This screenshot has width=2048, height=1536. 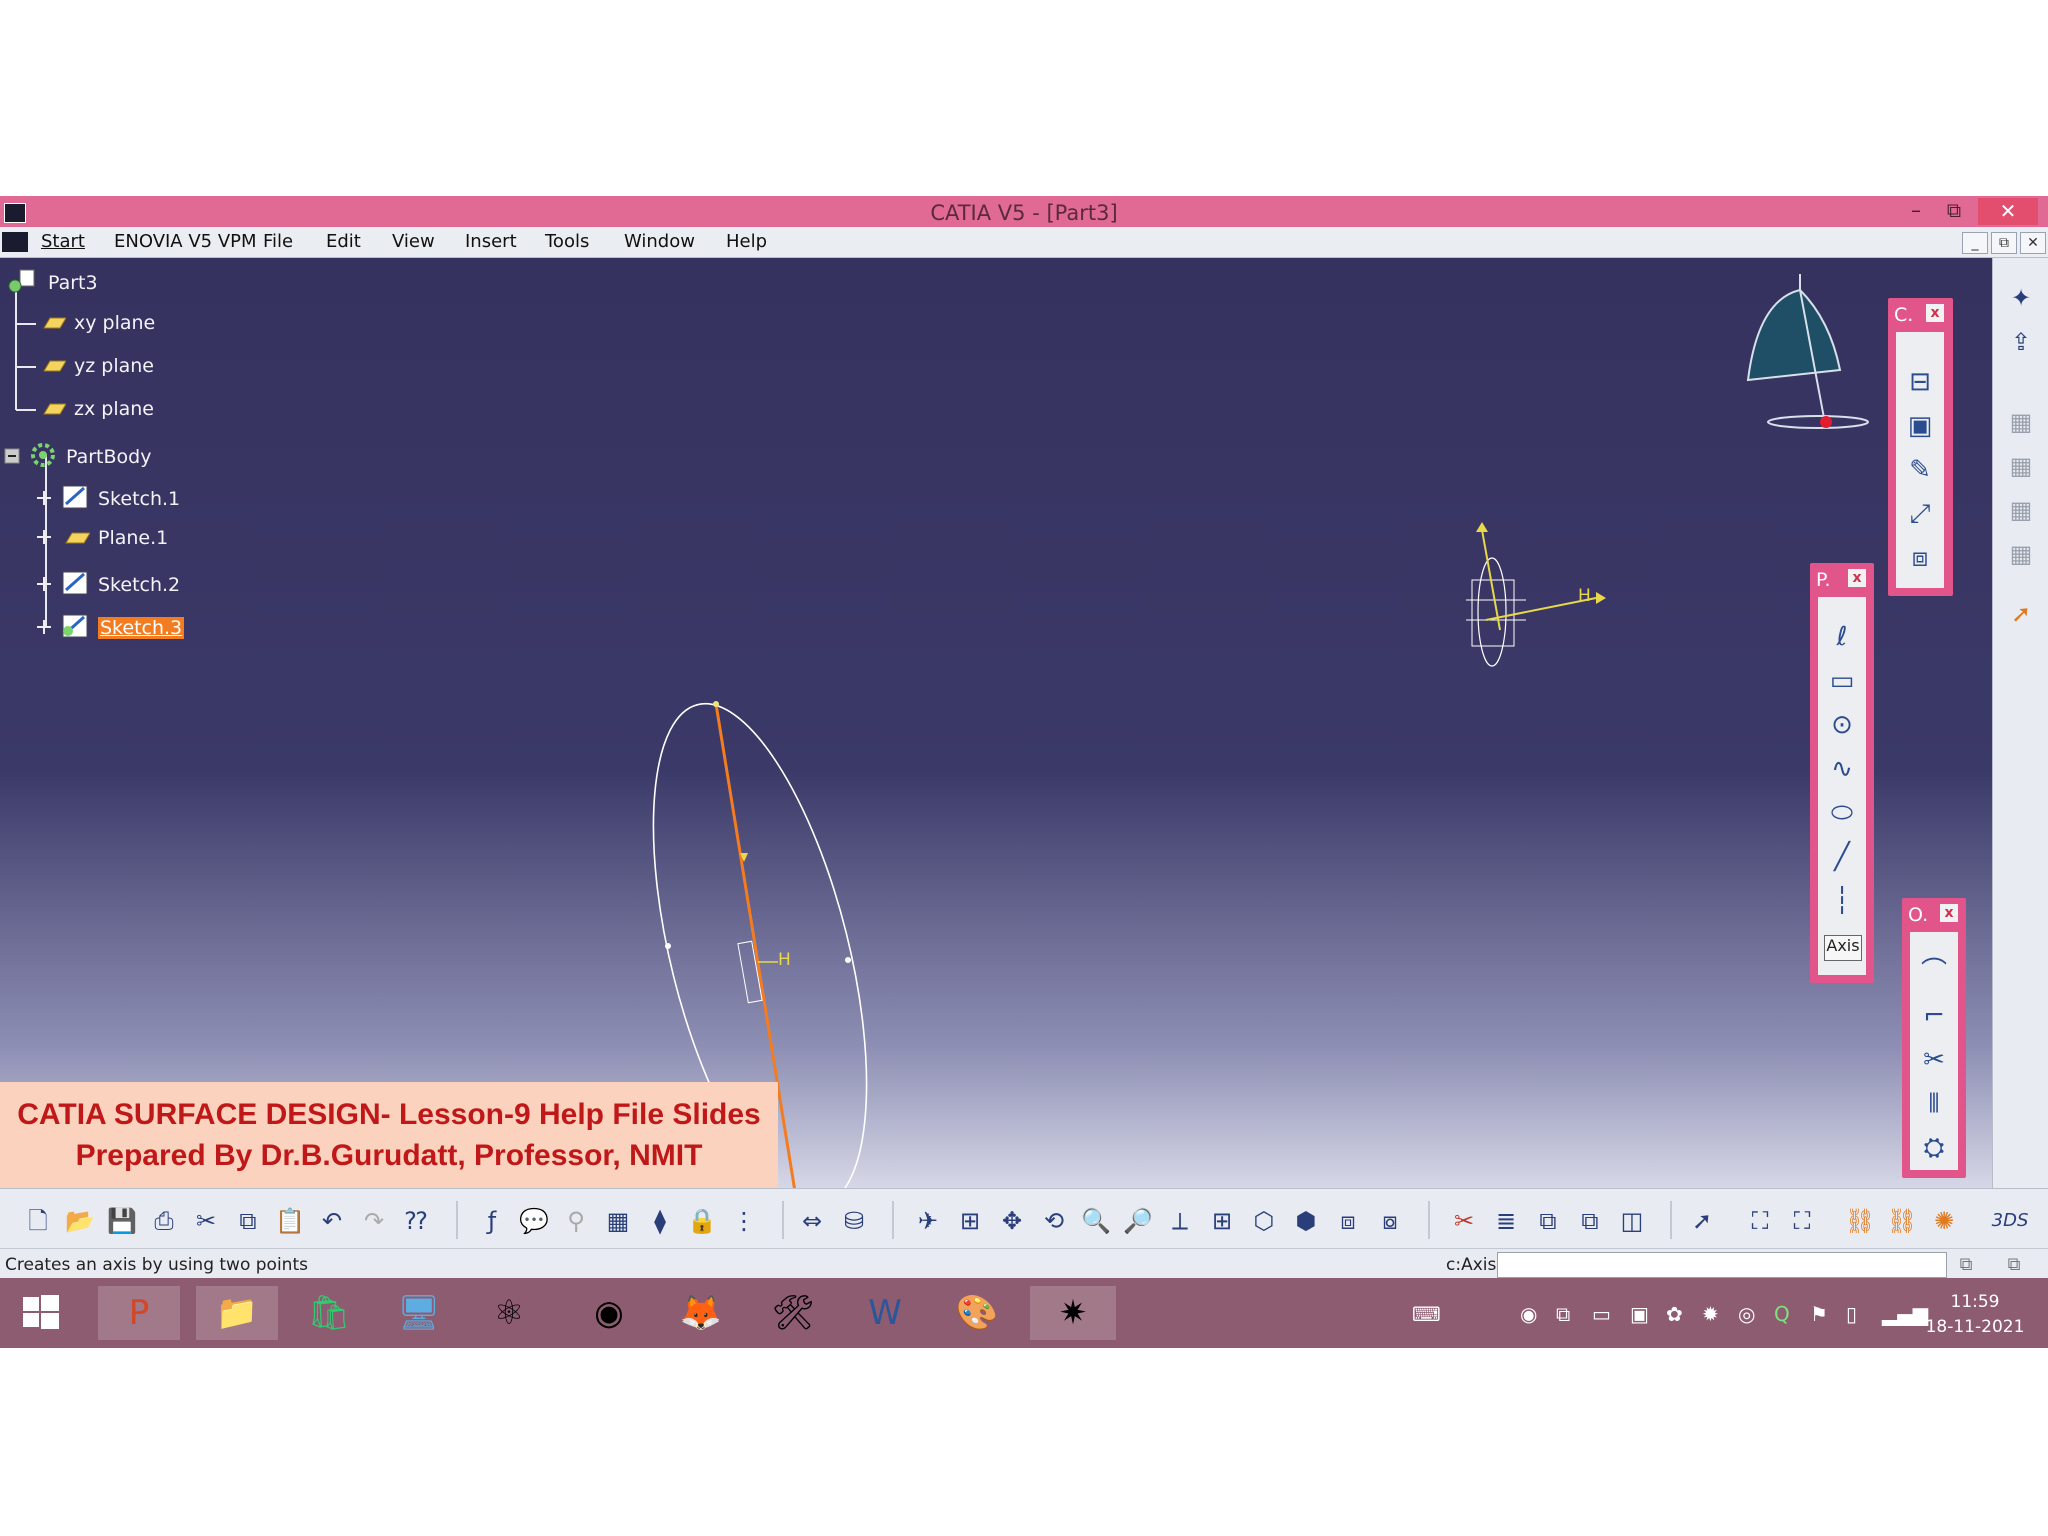 What do you see at coordinates (2033, 243) in the screenshot?
I see `mdi-close-button: ✕` at bounding box center [2033, 243].